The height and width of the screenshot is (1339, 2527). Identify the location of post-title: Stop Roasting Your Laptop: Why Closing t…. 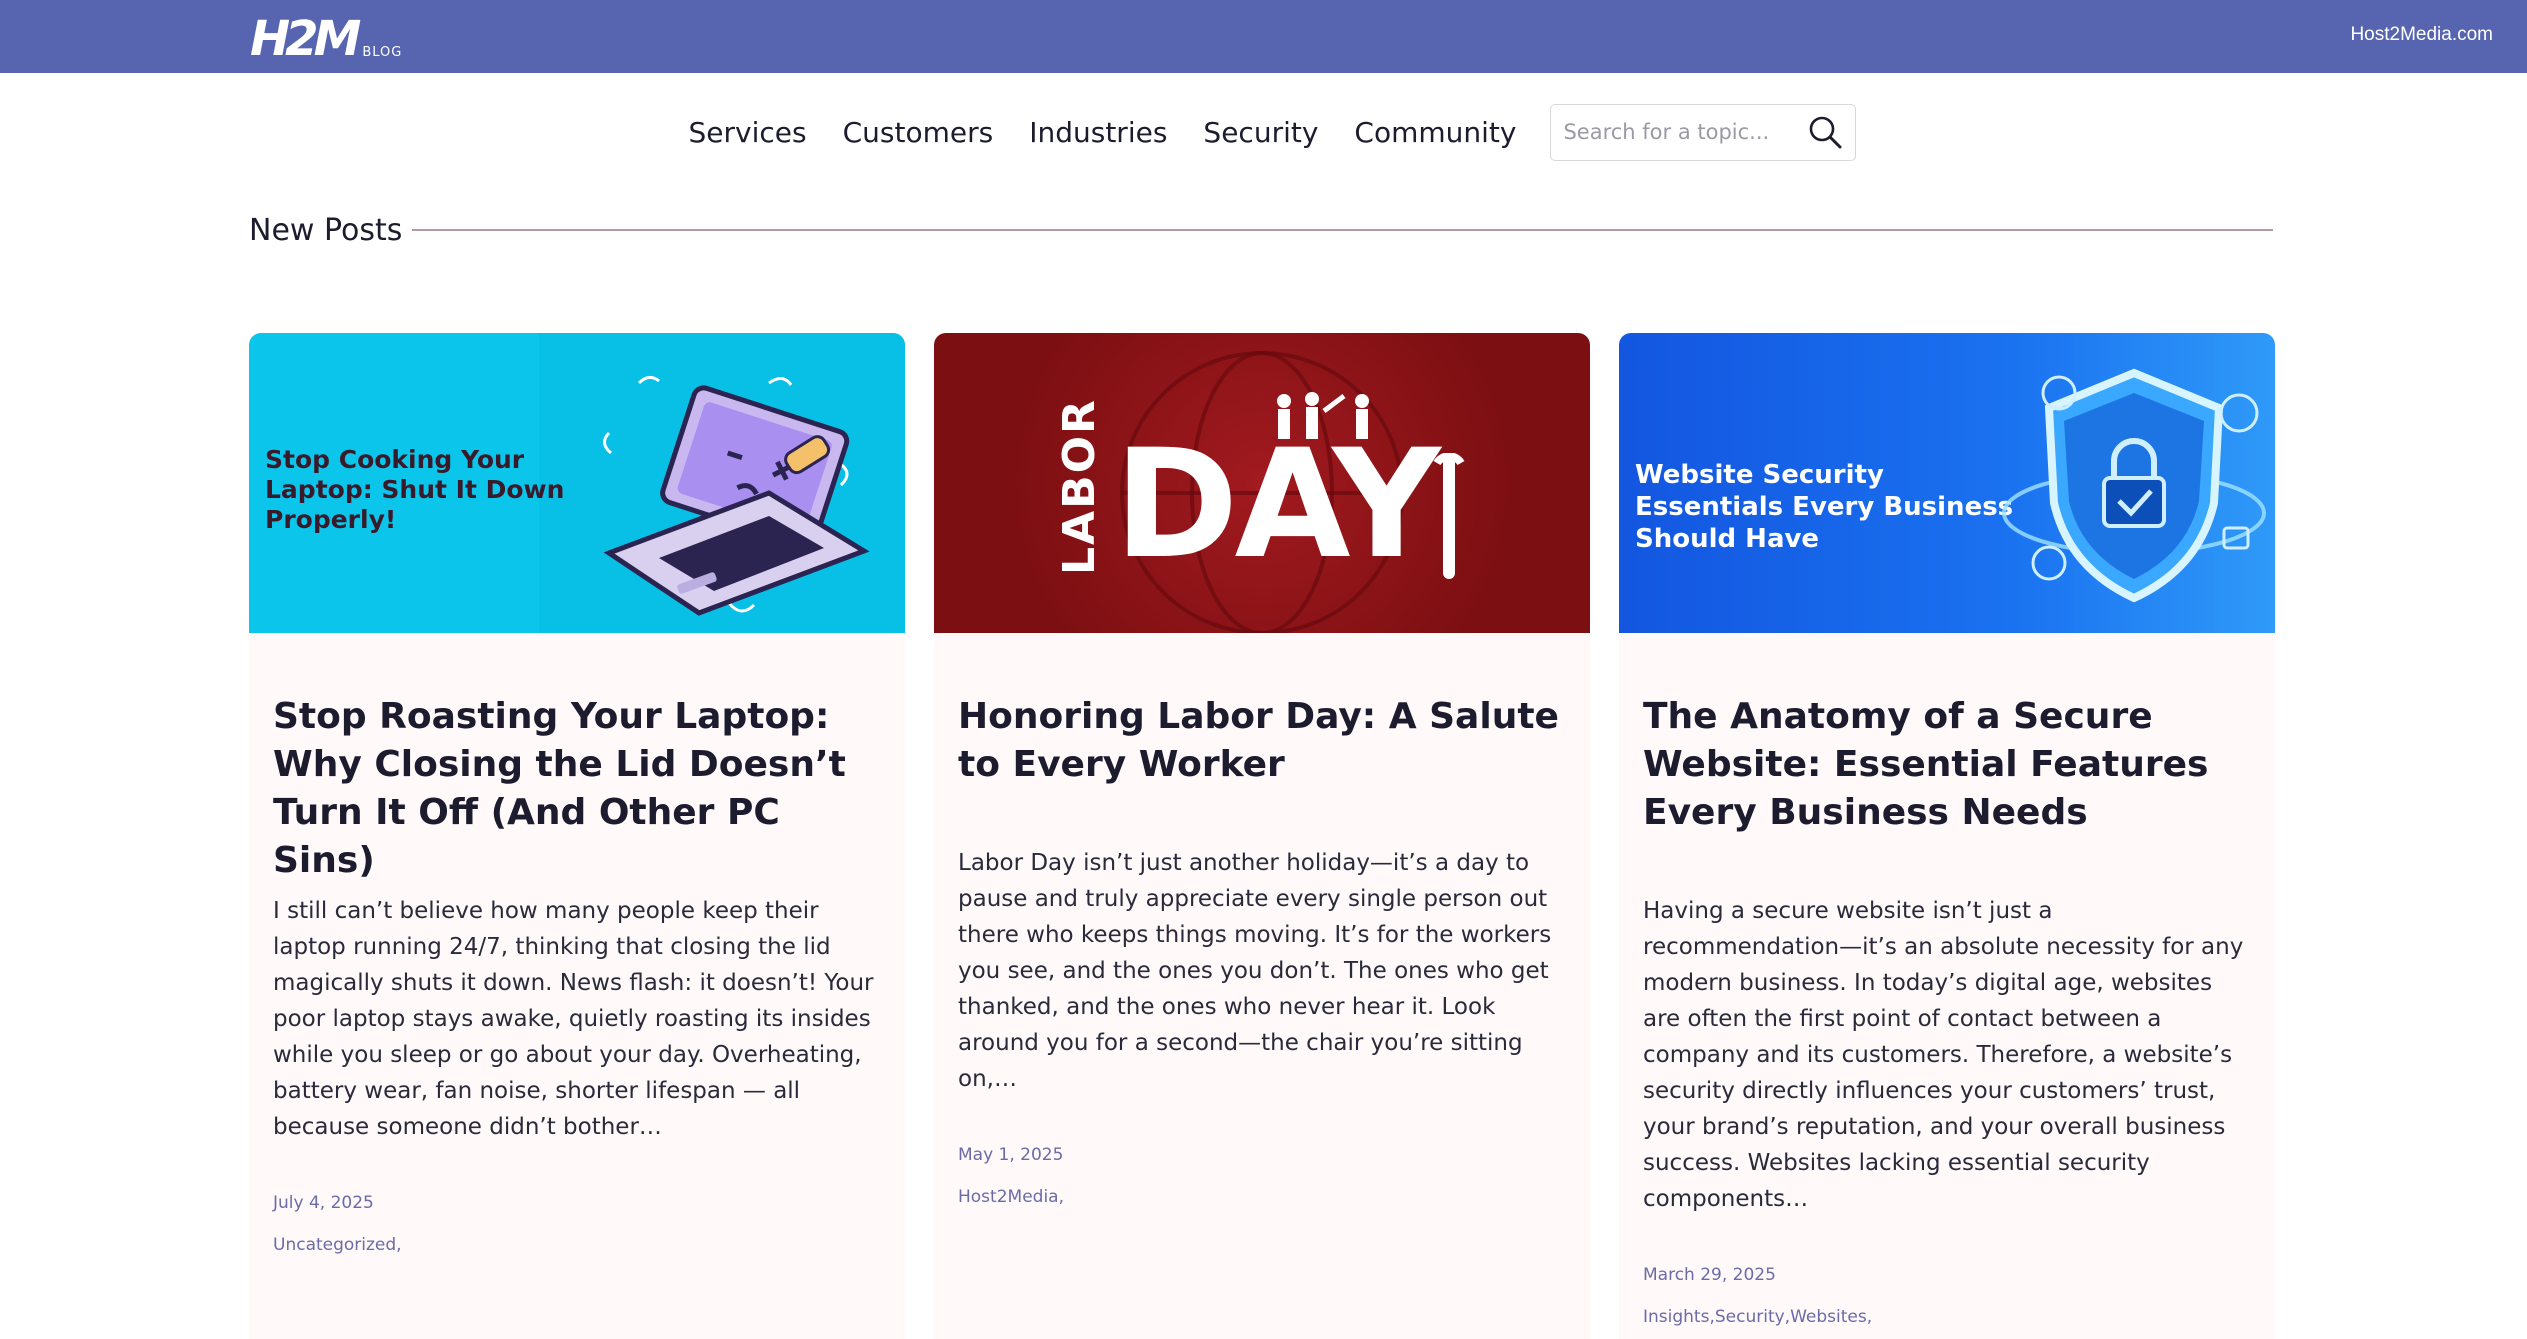
(577, 793).